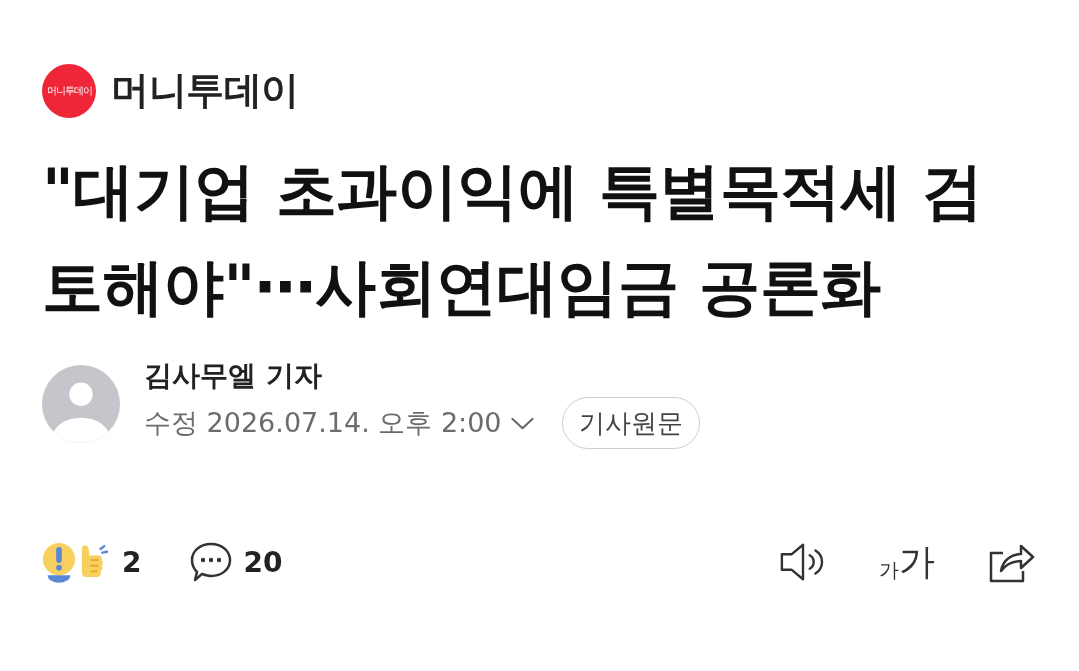 This screenshot has width=1079, height=671. What do you see at coordinates (630, 423) in the screenshot?
I see `original-article-button: 기사원문` at bounding box center [630, 423].